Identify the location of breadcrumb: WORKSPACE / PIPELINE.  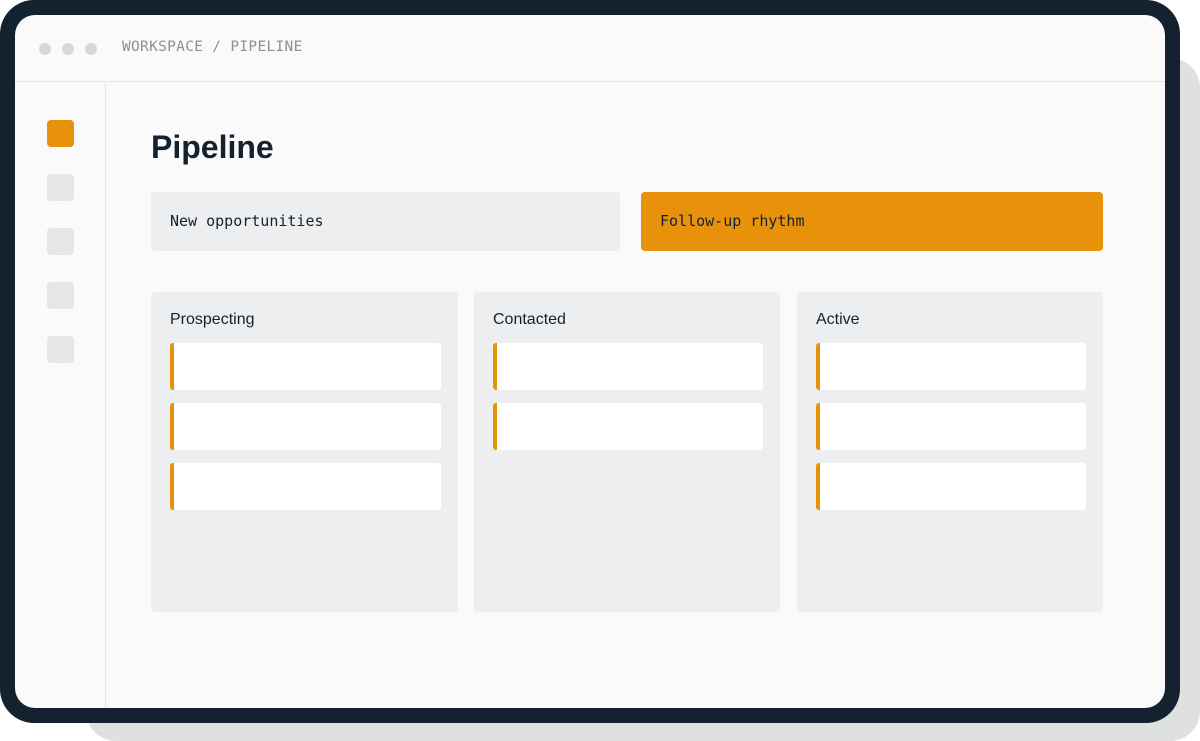
(212, 47).